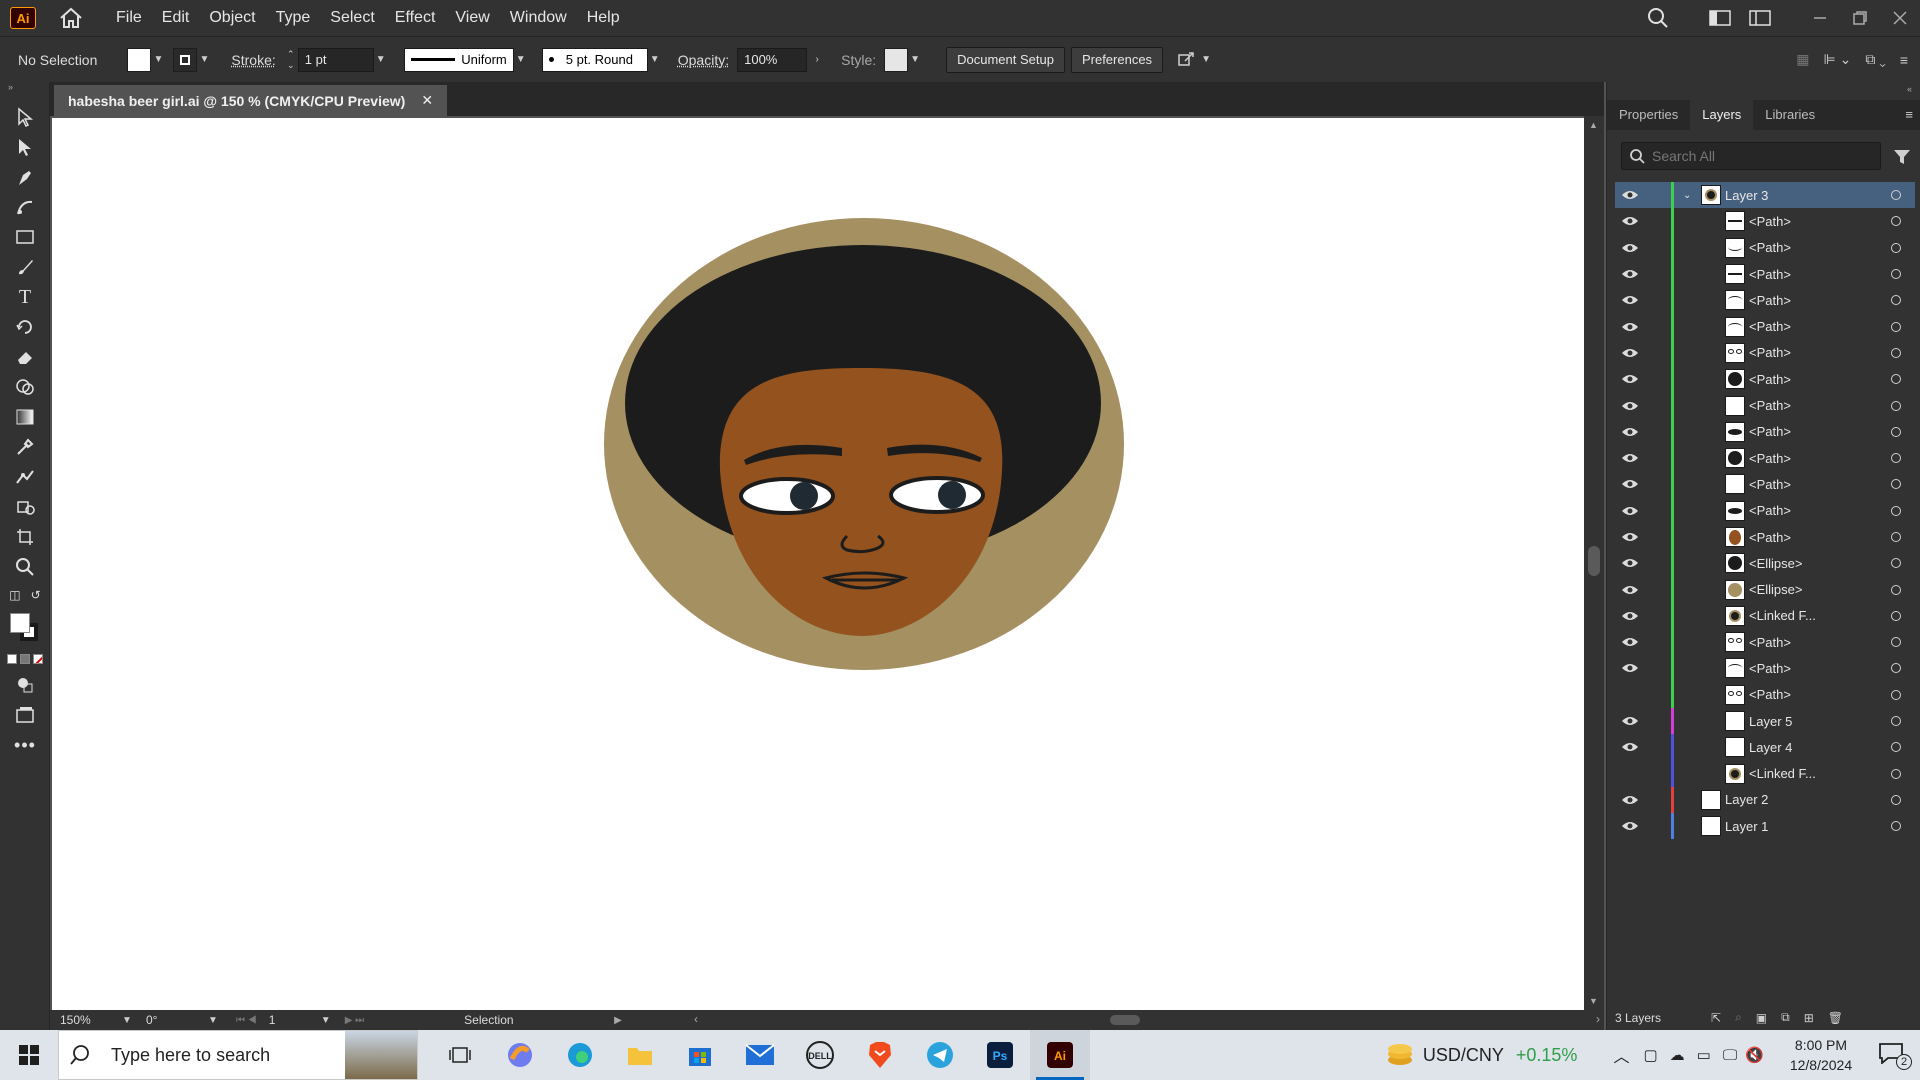  What do you see at coordinates (700, 1055) in the screenshot?
I see `microsoft-store-icon` at bounding box center [700, 1055].